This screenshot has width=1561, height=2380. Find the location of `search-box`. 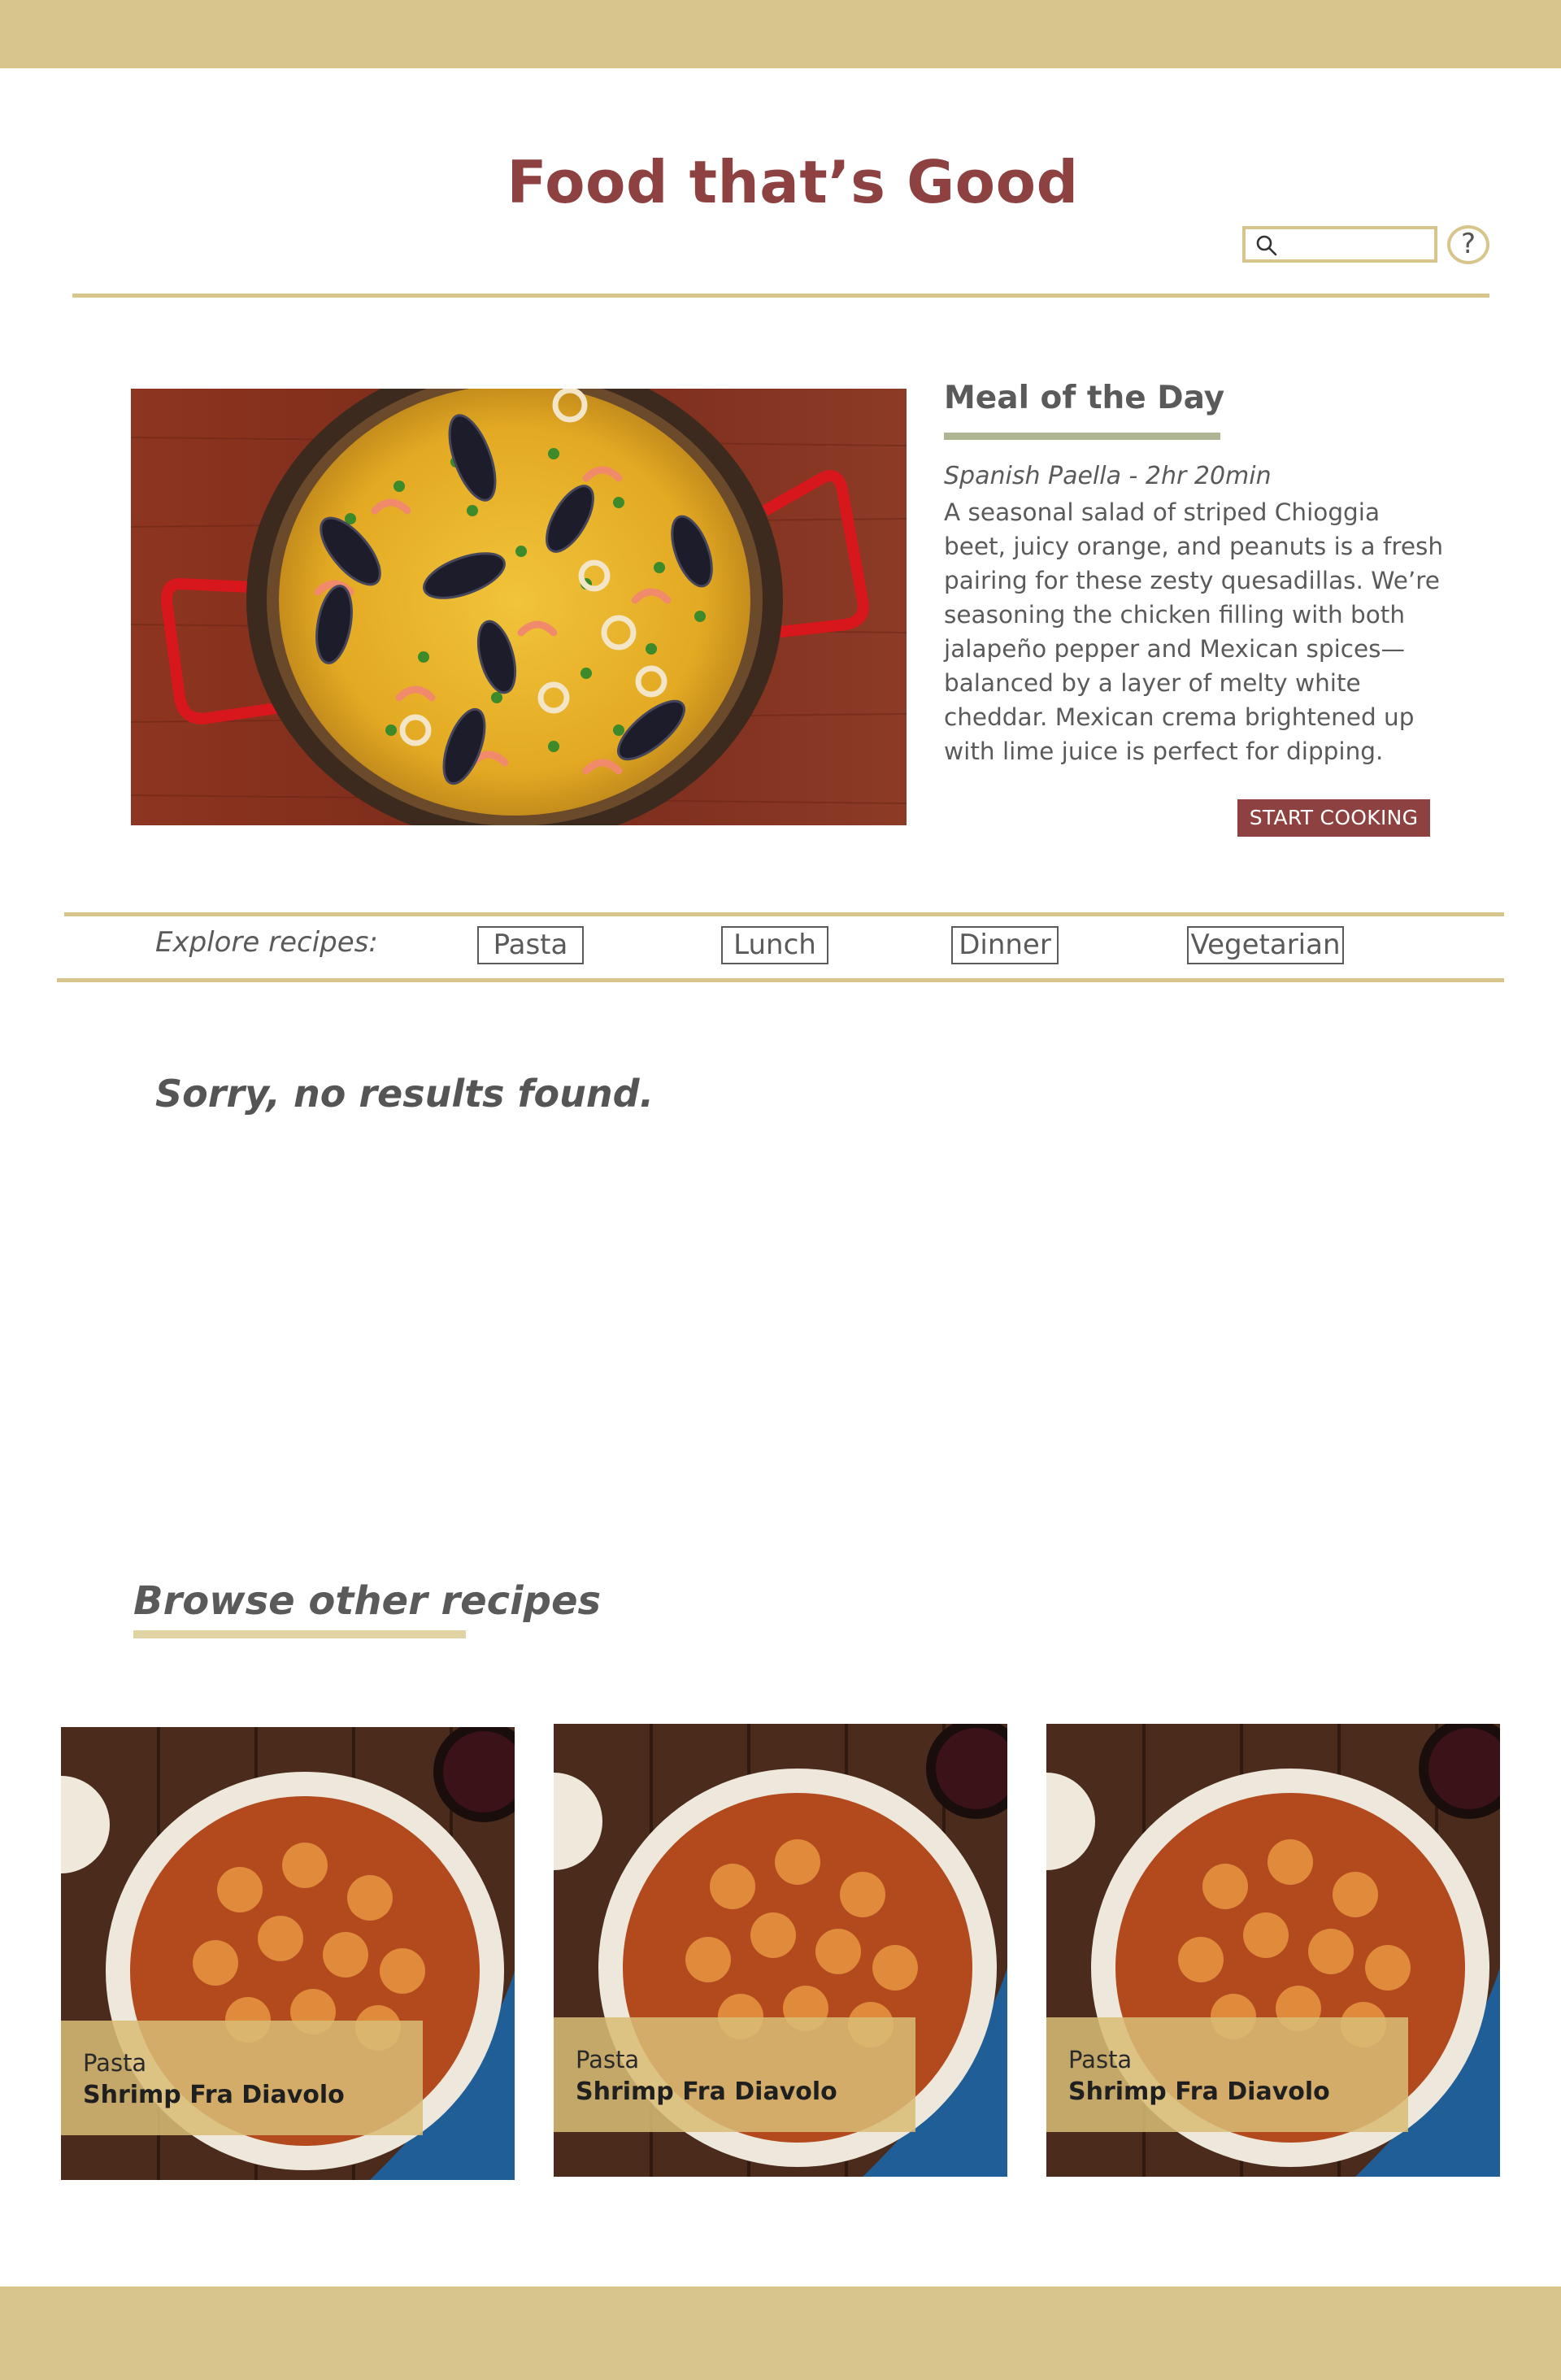

search-box is located at coordinates (1339, 245).